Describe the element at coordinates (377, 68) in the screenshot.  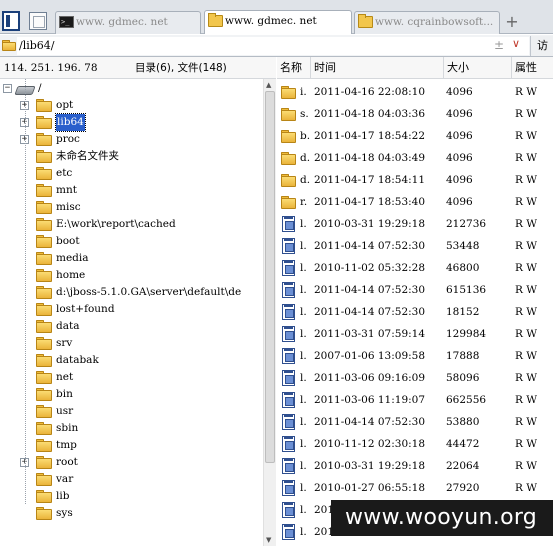
I see `column-header-time: 时间` at that location.